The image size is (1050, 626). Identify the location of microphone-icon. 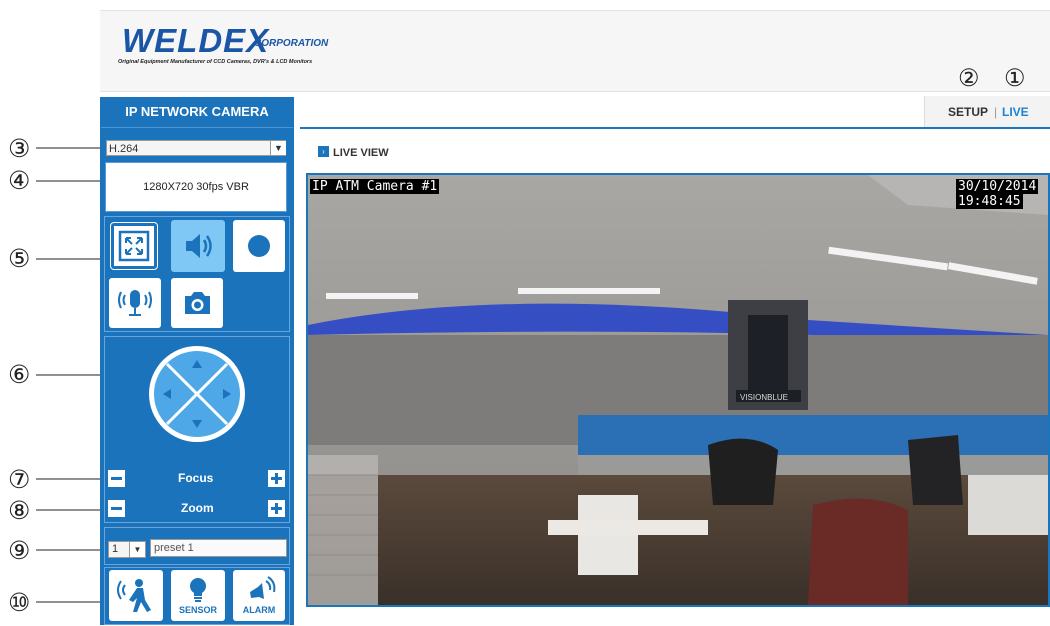
(135, 303).